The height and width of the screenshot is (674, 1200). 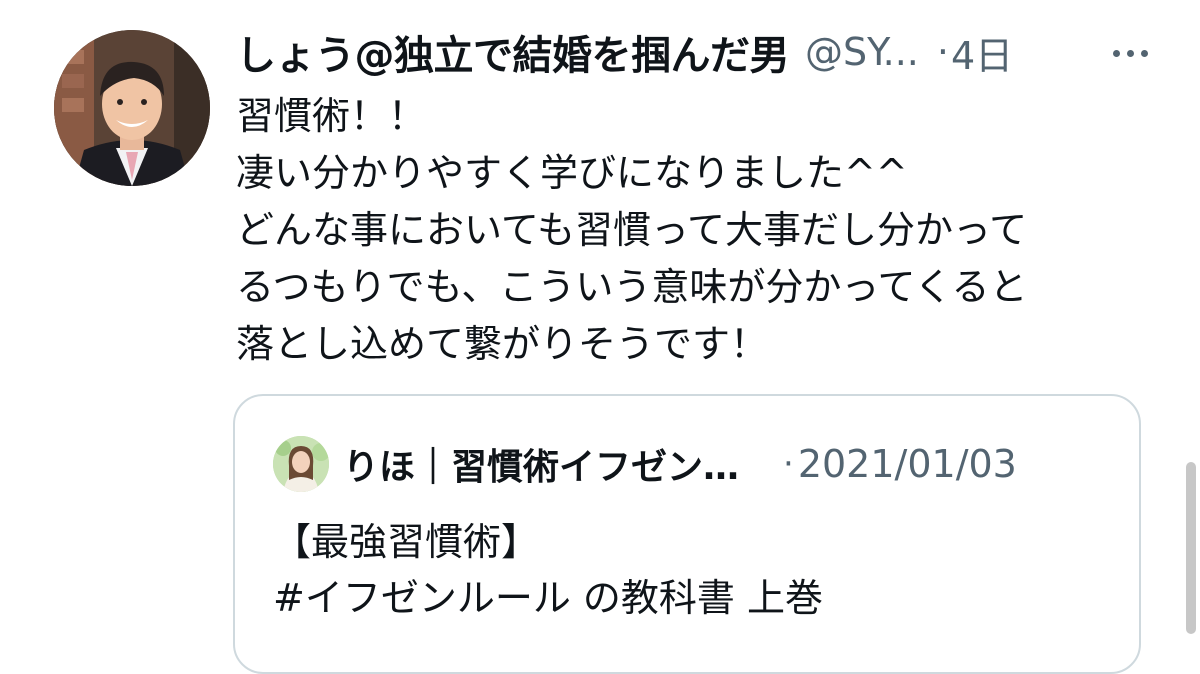 I want to click on tweet-text-line: 習慣術！！, so click(x=331, y=116).